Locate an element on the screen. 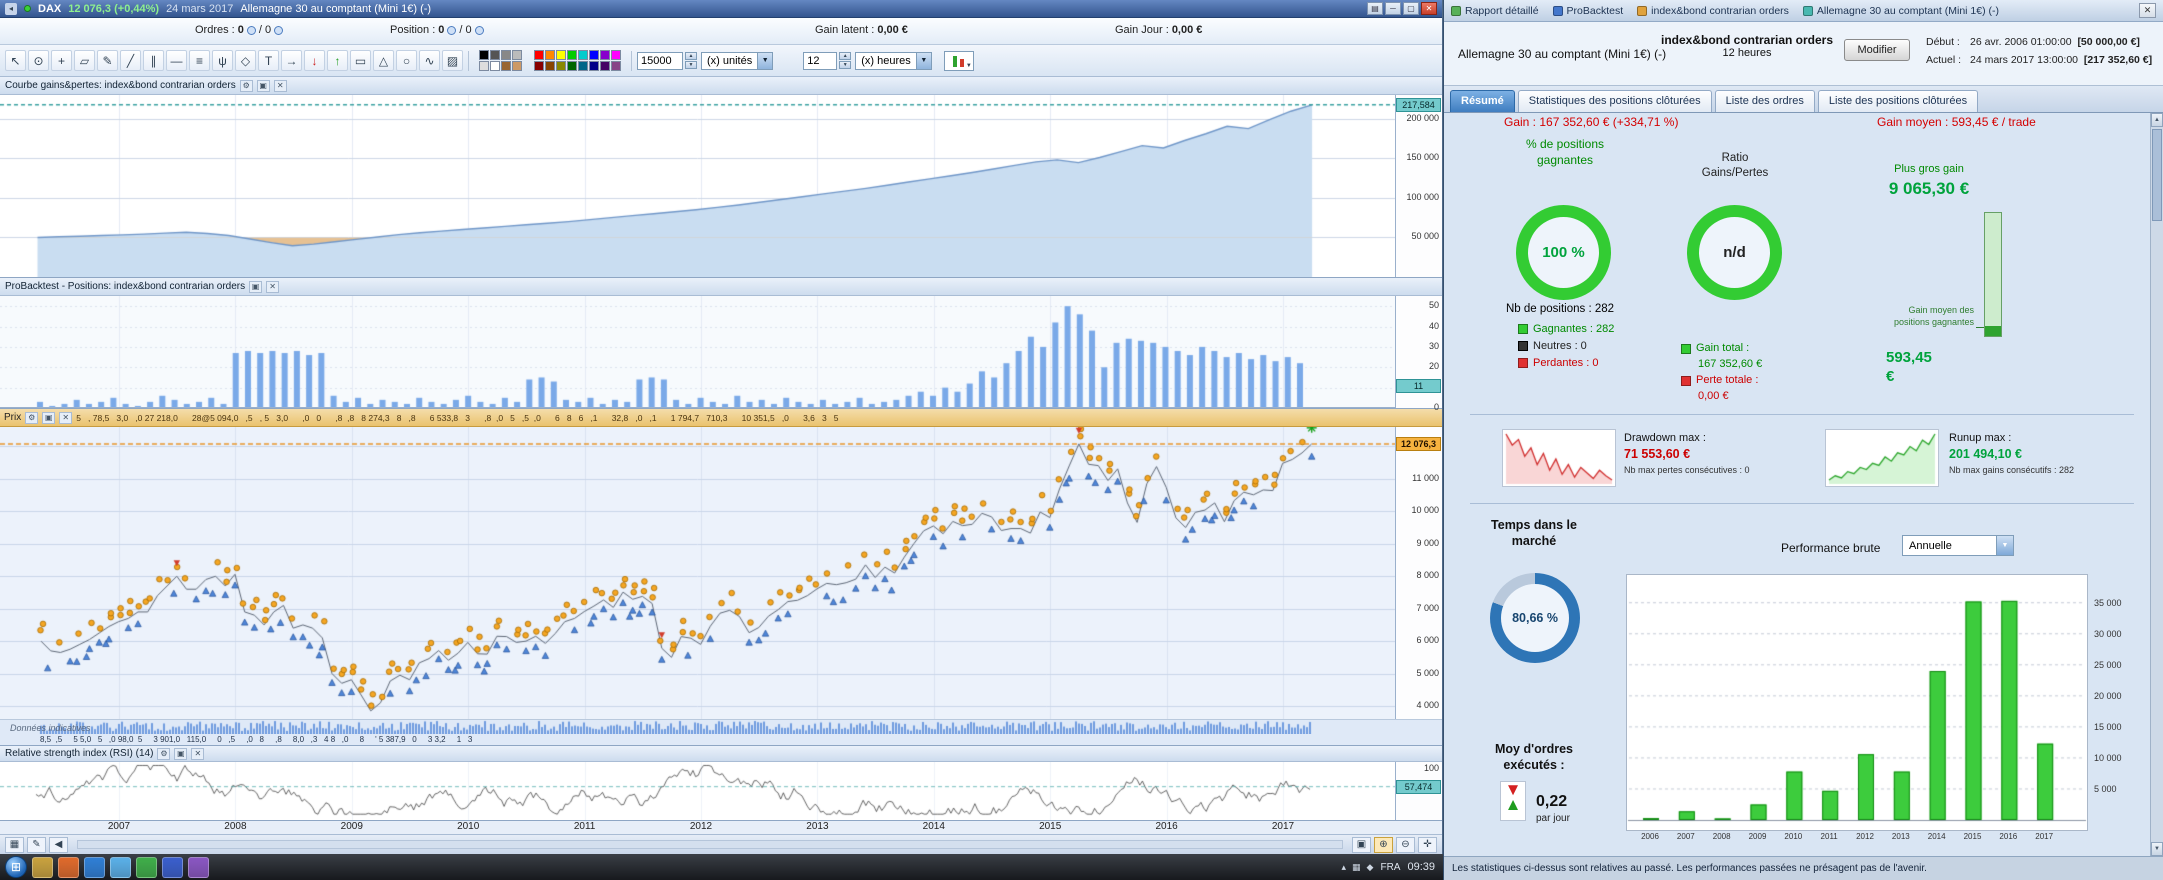 The image size is (2163, 880). start-button: ⊞ is located at coordinates (16, 867).